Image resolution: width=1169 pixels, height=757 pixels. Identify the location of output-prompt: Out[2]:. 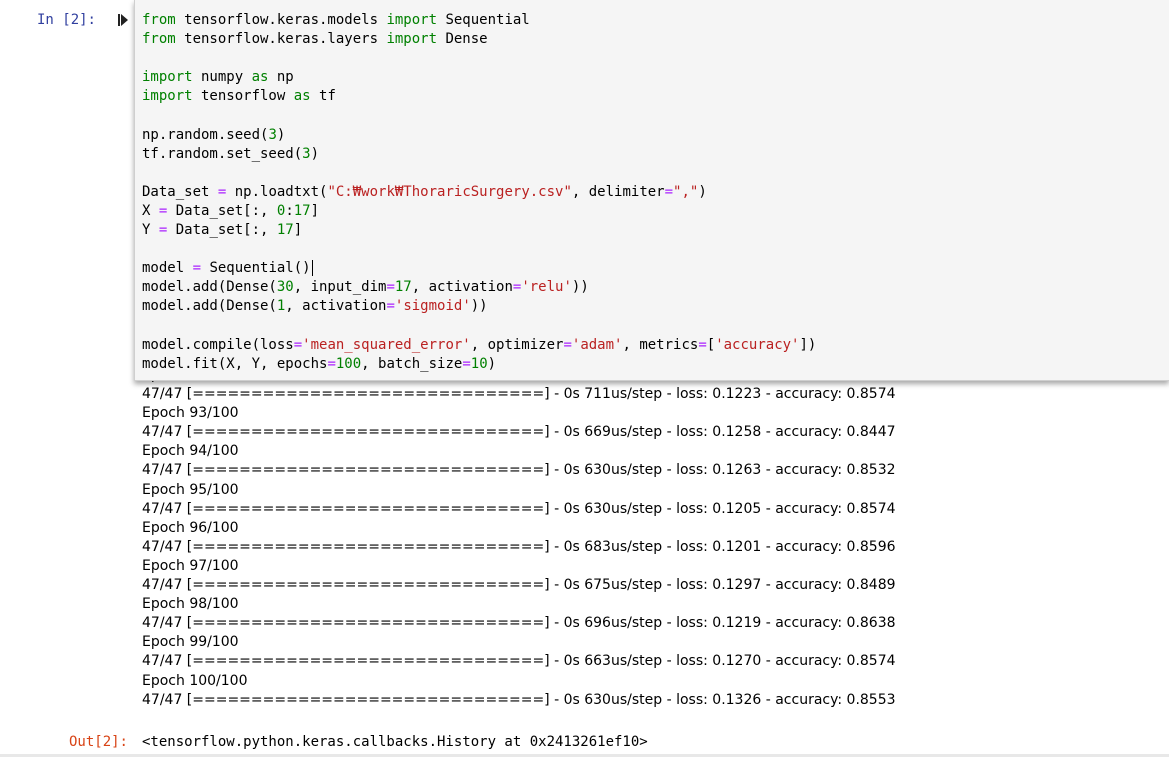
(98, 742).